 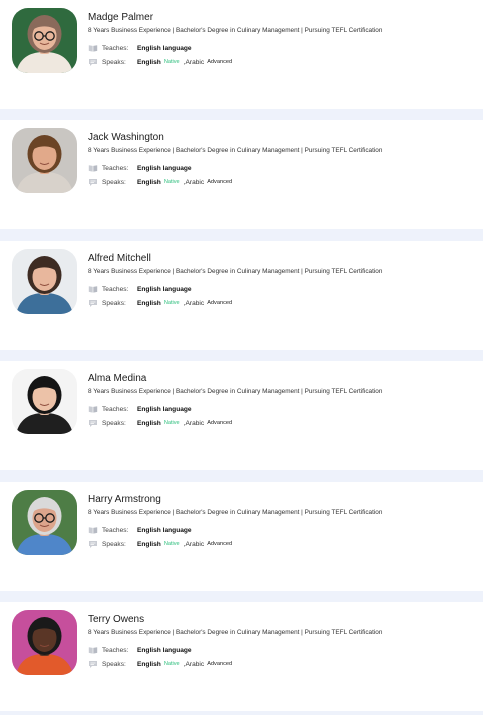 What do you see at coordinates (119, 258) in the screenshot?
I see `tutor-name: Alfred Mitchell` at bounding box center [119, 258].